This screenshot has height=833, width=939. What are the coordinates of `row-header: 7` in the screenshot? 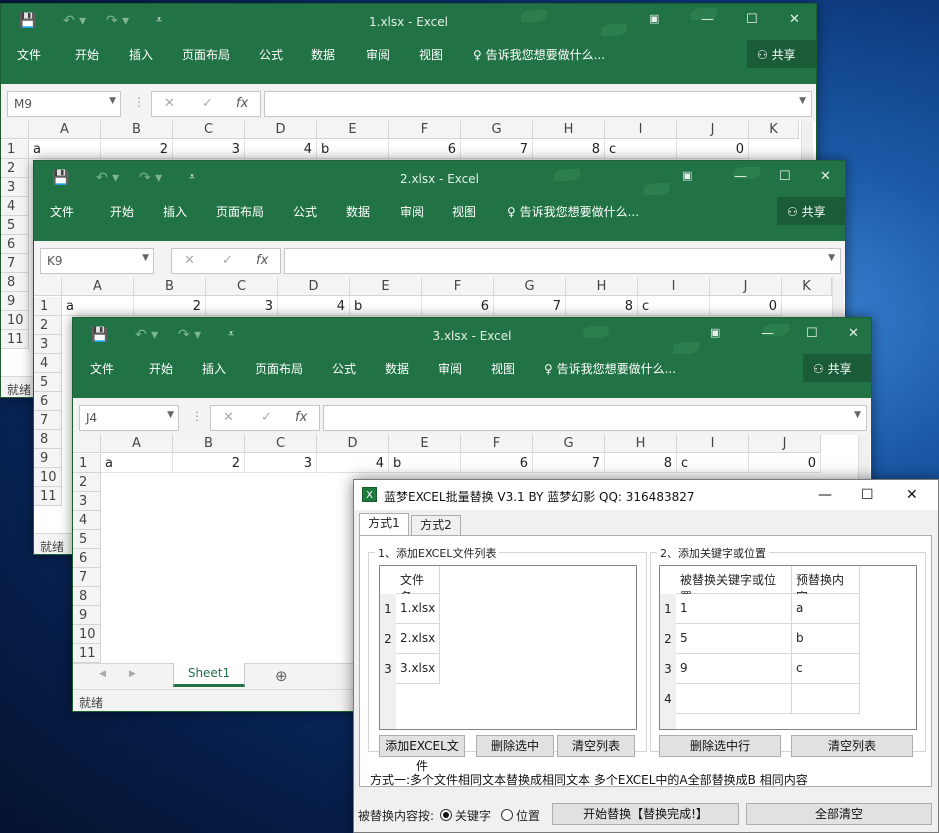 It's located at (87, 577).